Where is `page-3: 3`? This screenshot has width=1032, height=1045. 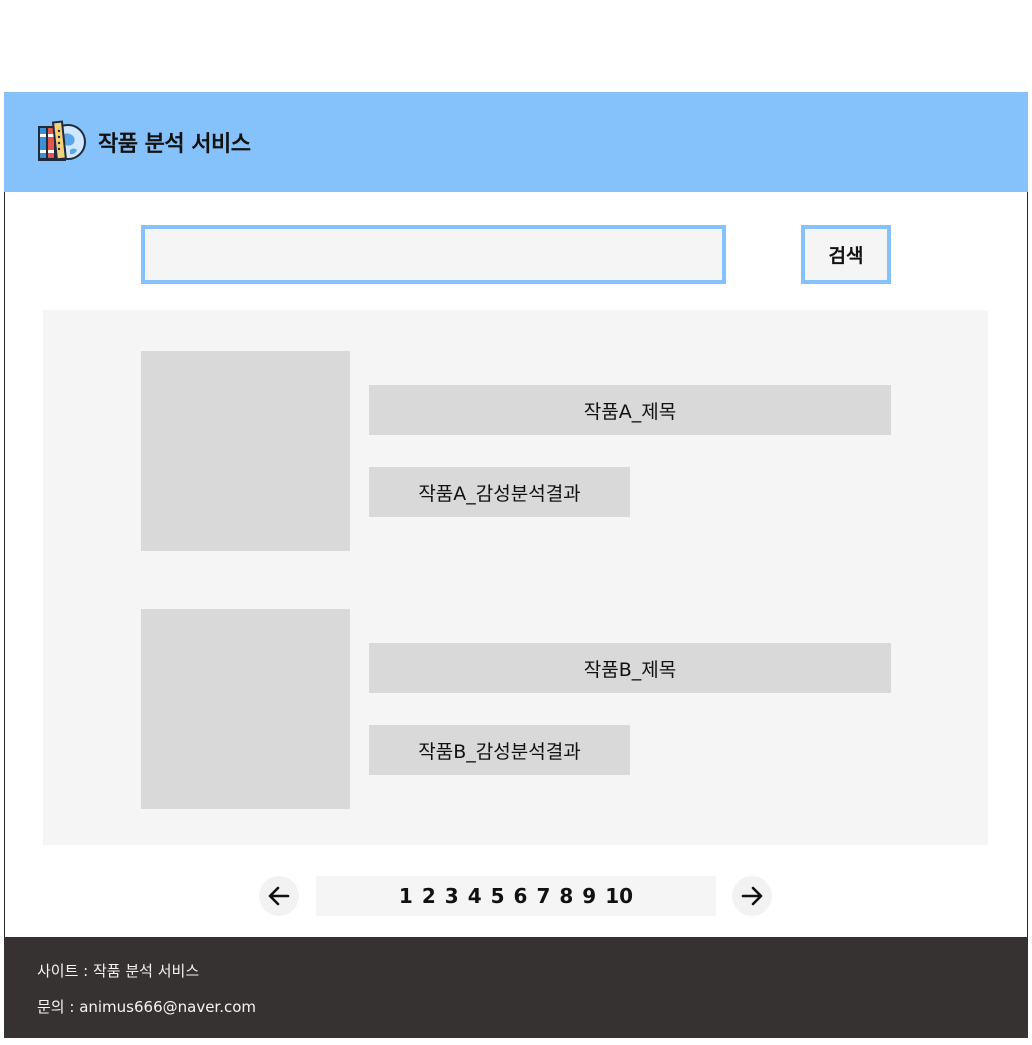 page-3: 3 is located at coordinates (452, 896).